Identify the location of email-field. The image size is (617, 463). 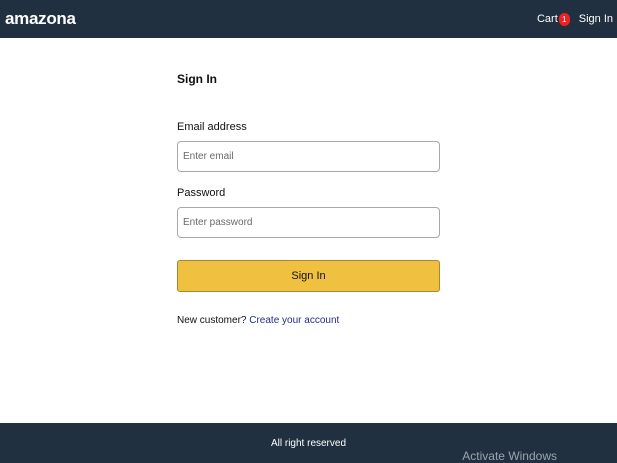
(308, 156).